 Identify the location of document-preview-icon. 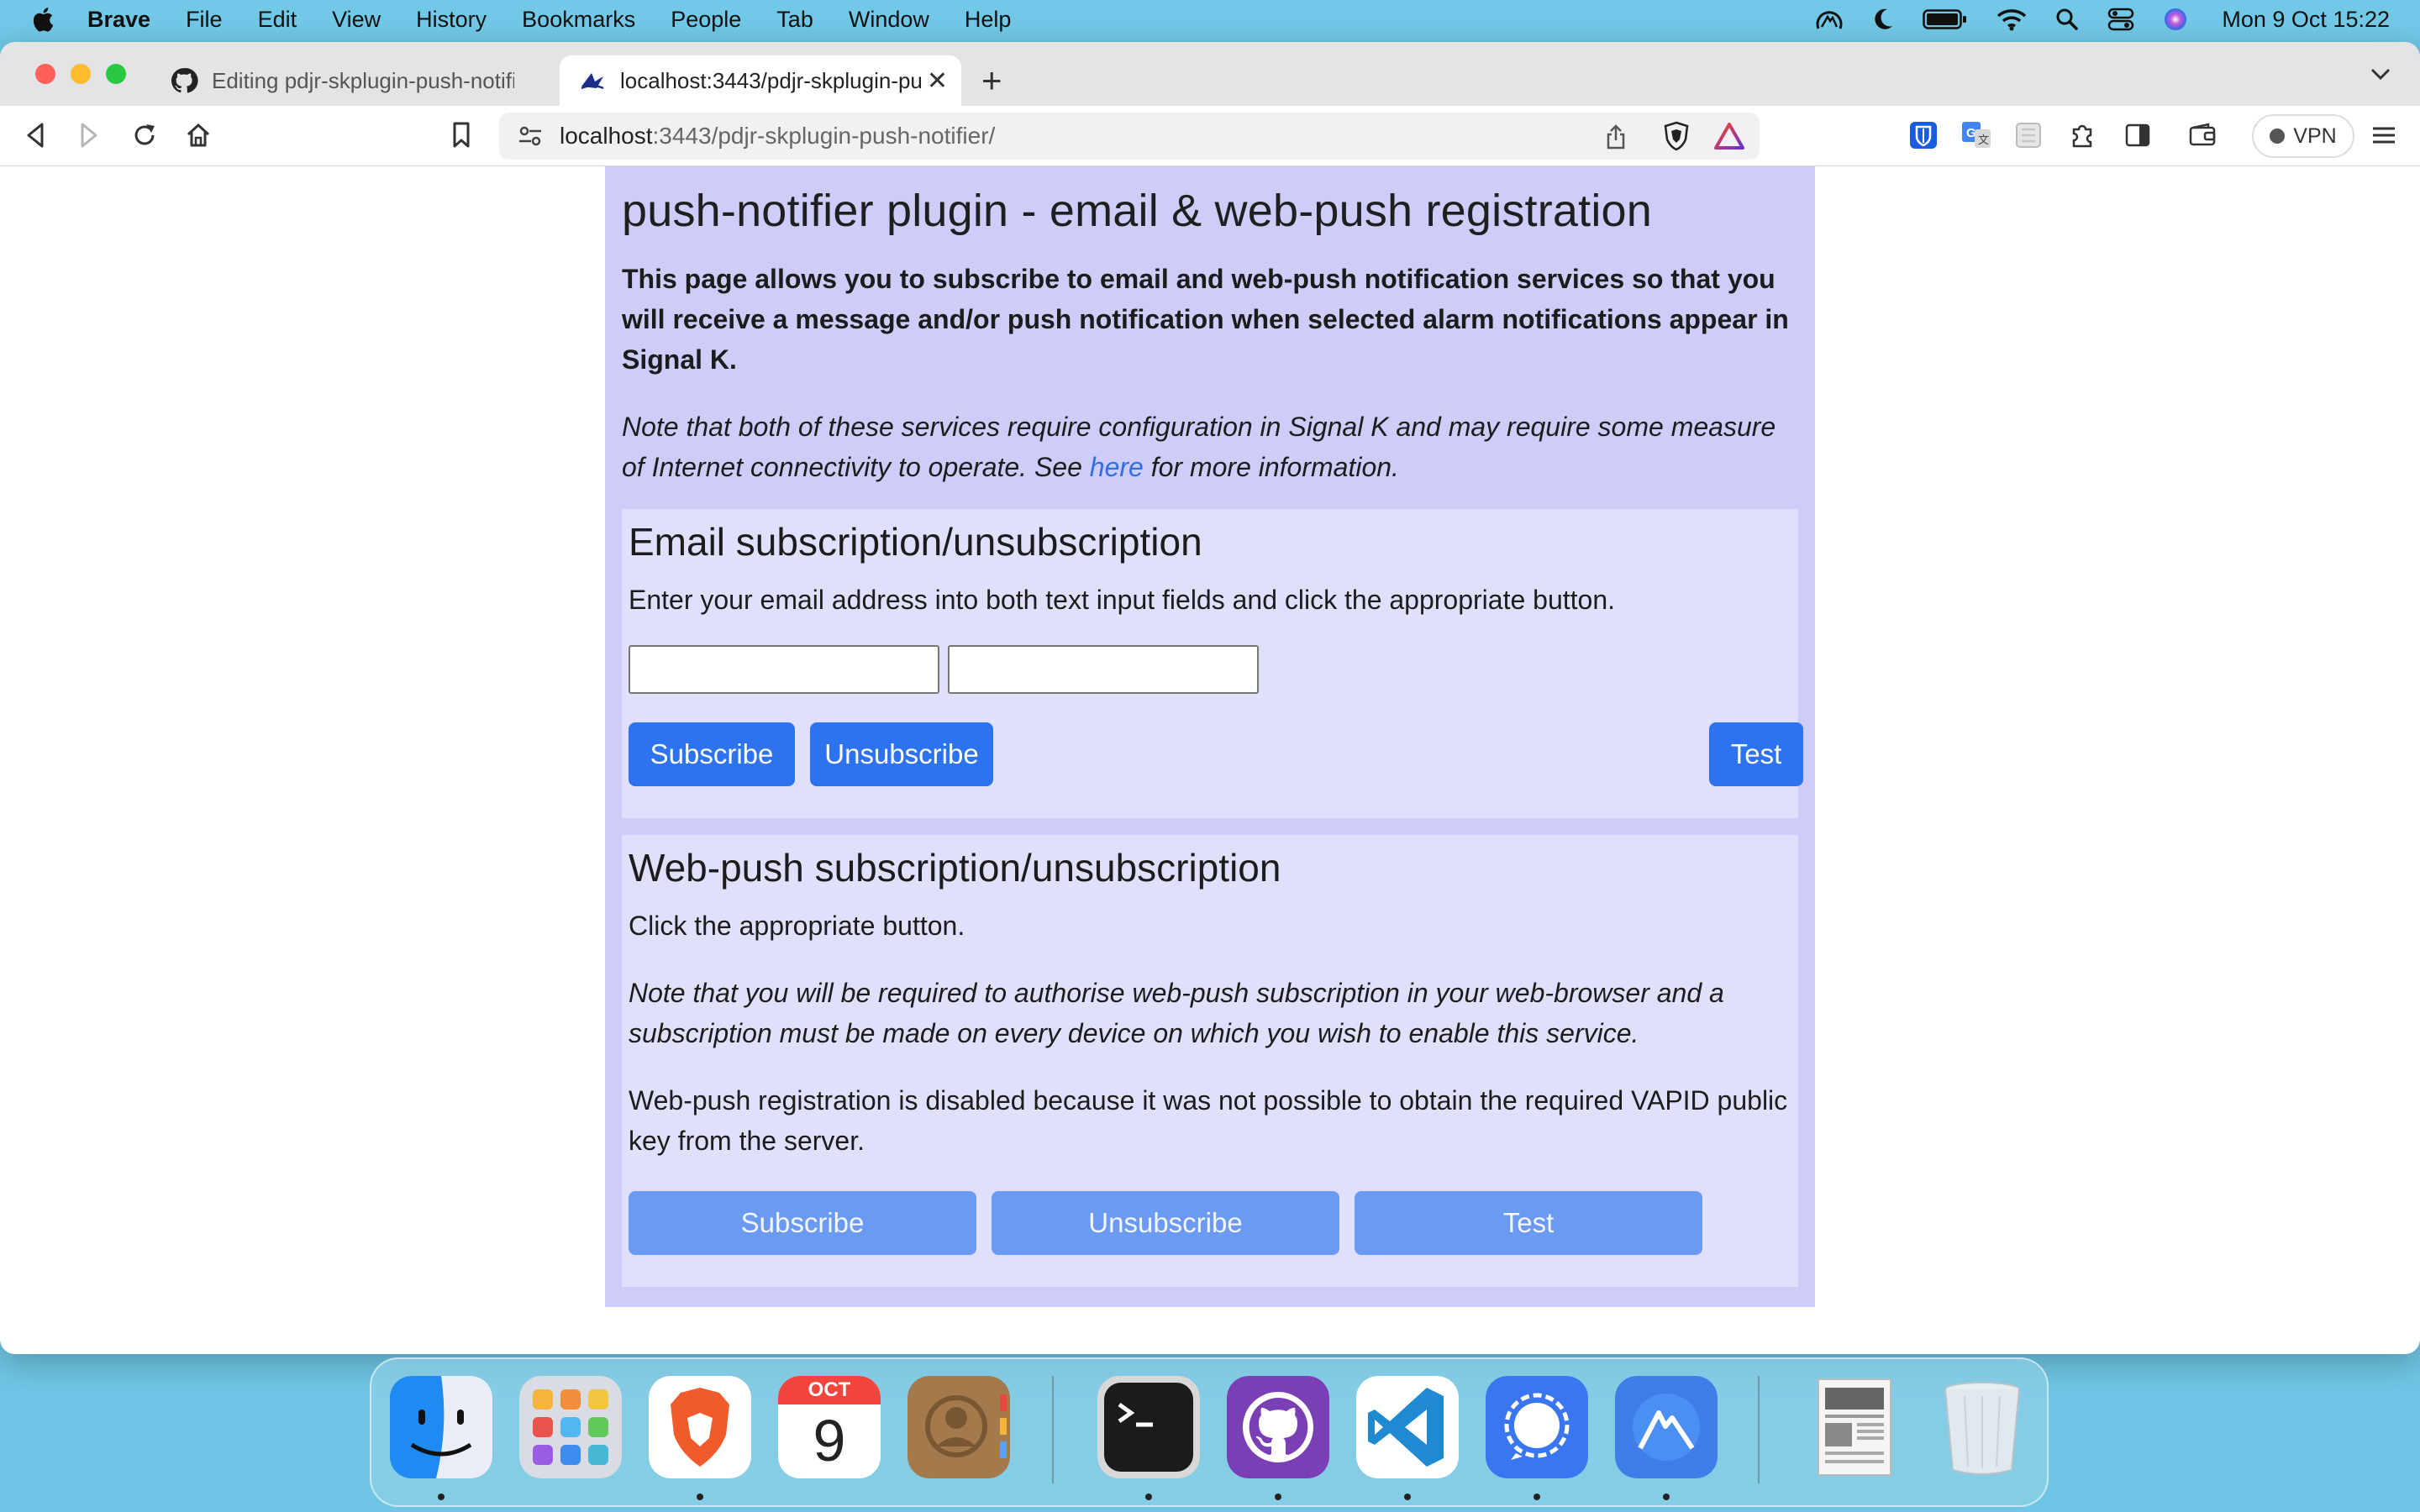
(1853, 1427).